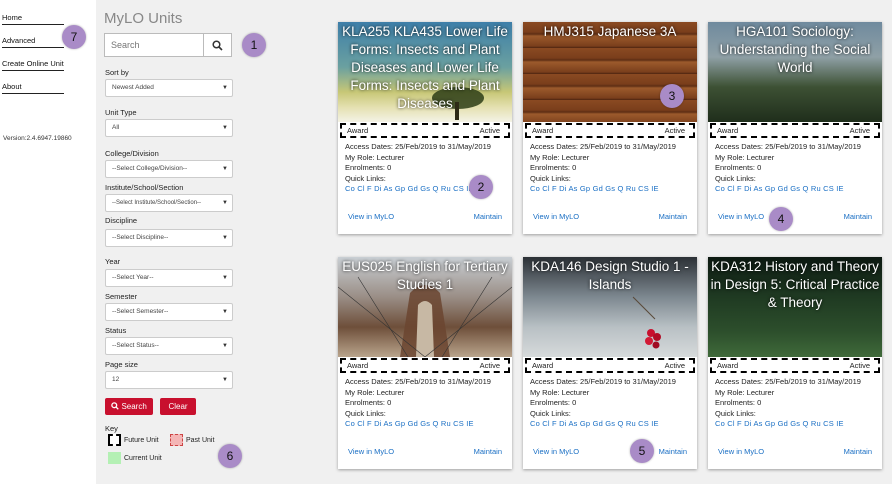 This screenshot has height=484, width=892. I want to click on semester-value: --Select Semester--, so click(140, 311).